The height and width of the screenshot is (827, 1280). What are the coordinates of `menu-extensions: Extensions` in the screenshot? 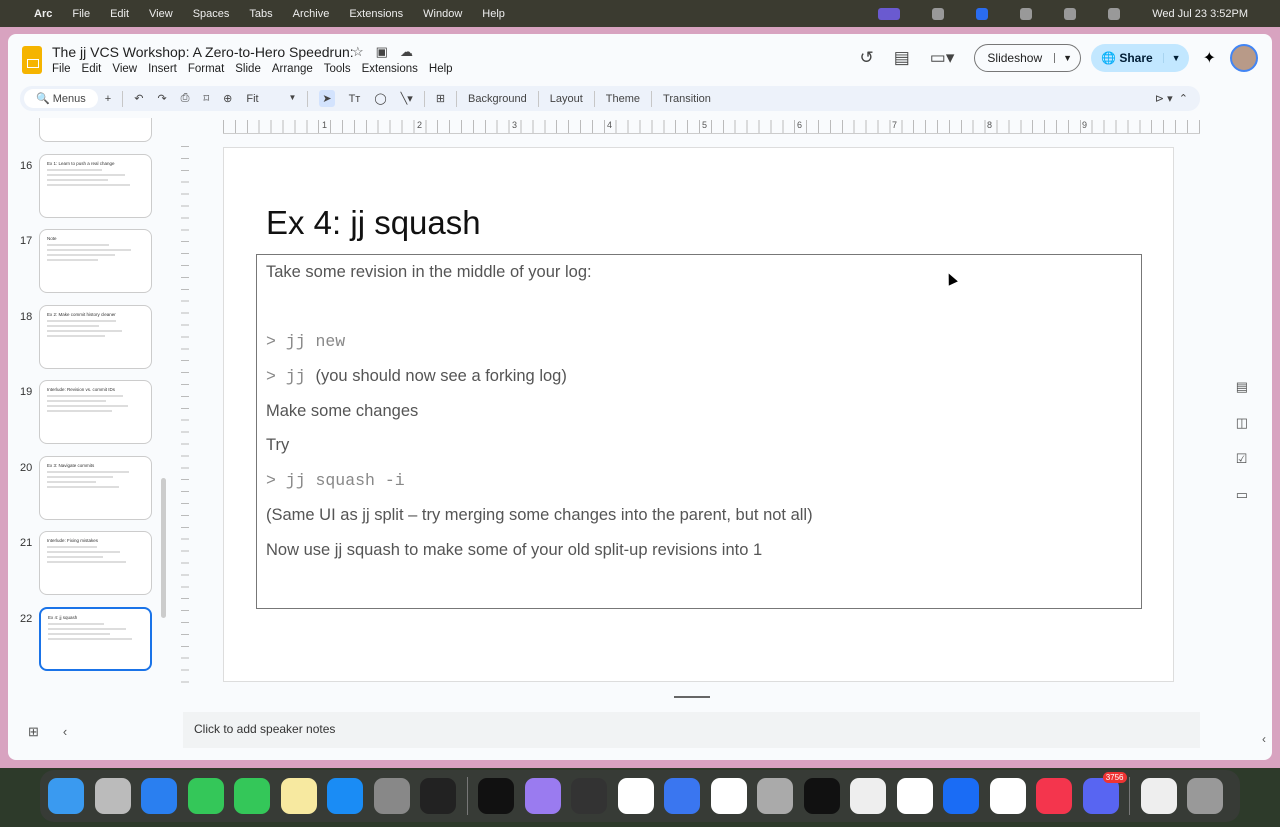 It's located at (390, 69).